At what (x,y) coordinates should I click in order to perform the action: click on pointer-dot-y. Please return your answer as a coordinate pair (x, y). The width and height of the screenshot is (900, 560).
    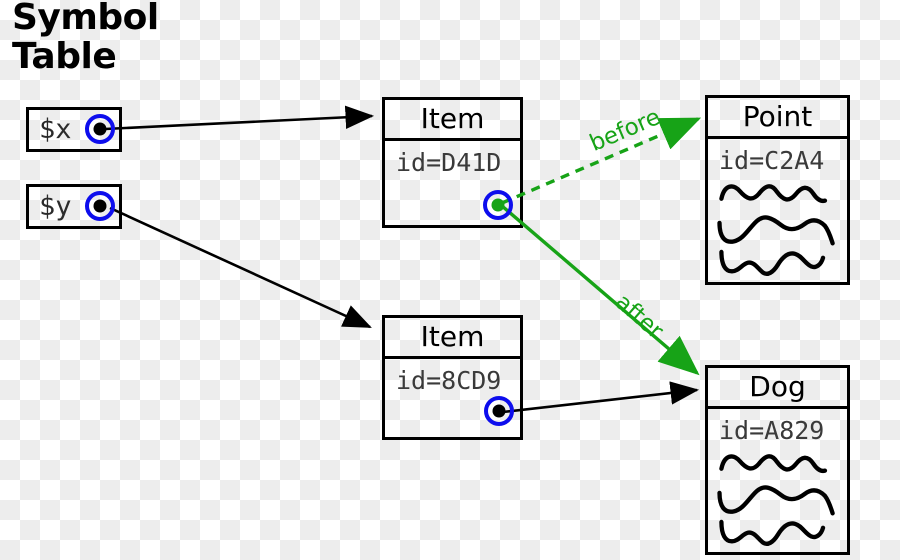
    Looking at the image, I should click on (100, 206).